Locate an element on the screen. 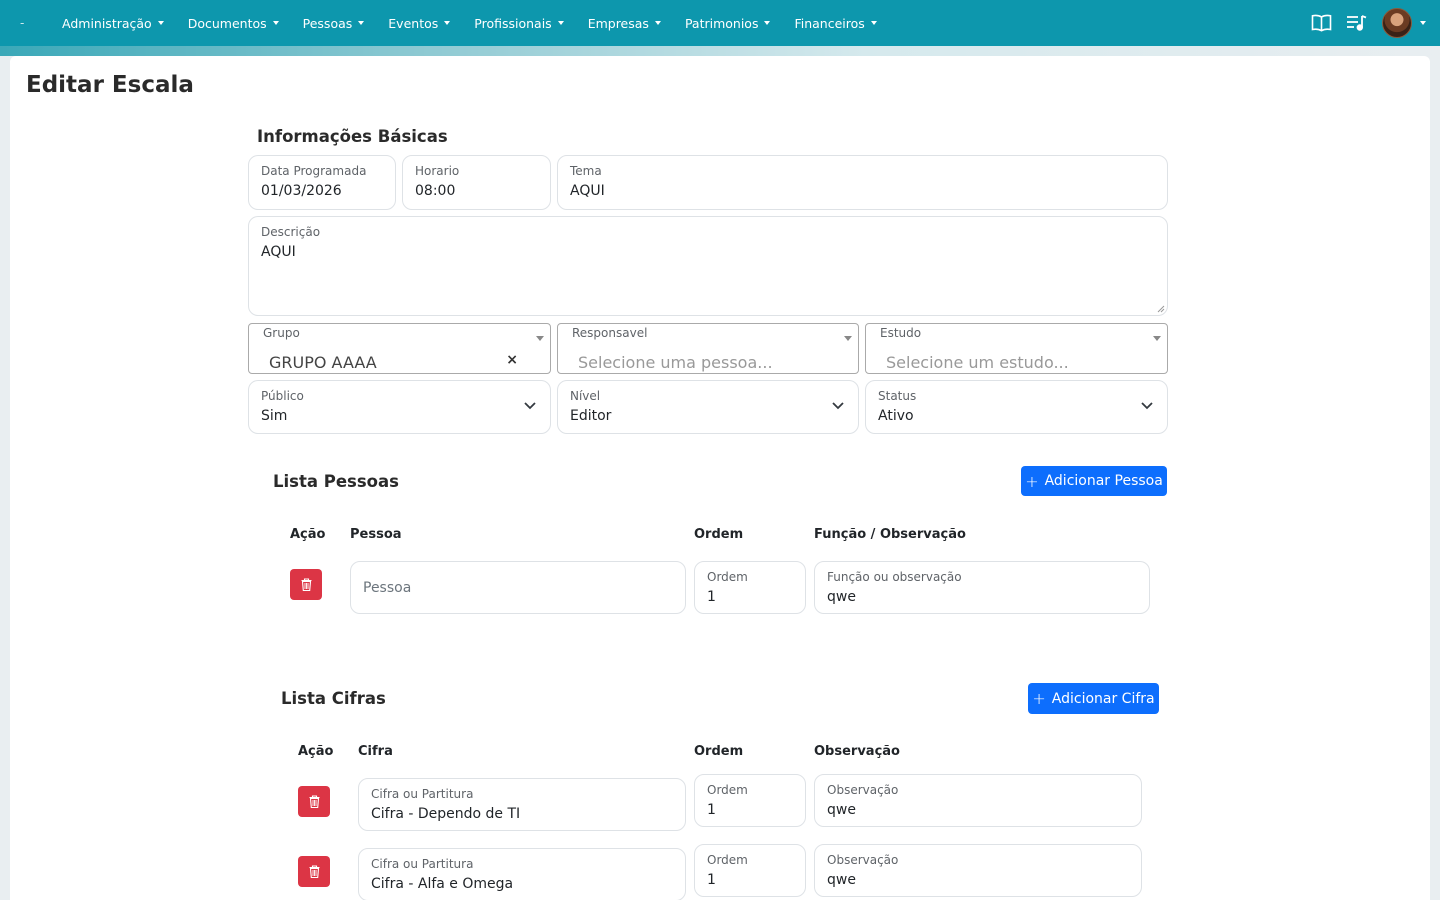  field-value: Cifra - Alfa e Omega is located at coordinates (442, 884).